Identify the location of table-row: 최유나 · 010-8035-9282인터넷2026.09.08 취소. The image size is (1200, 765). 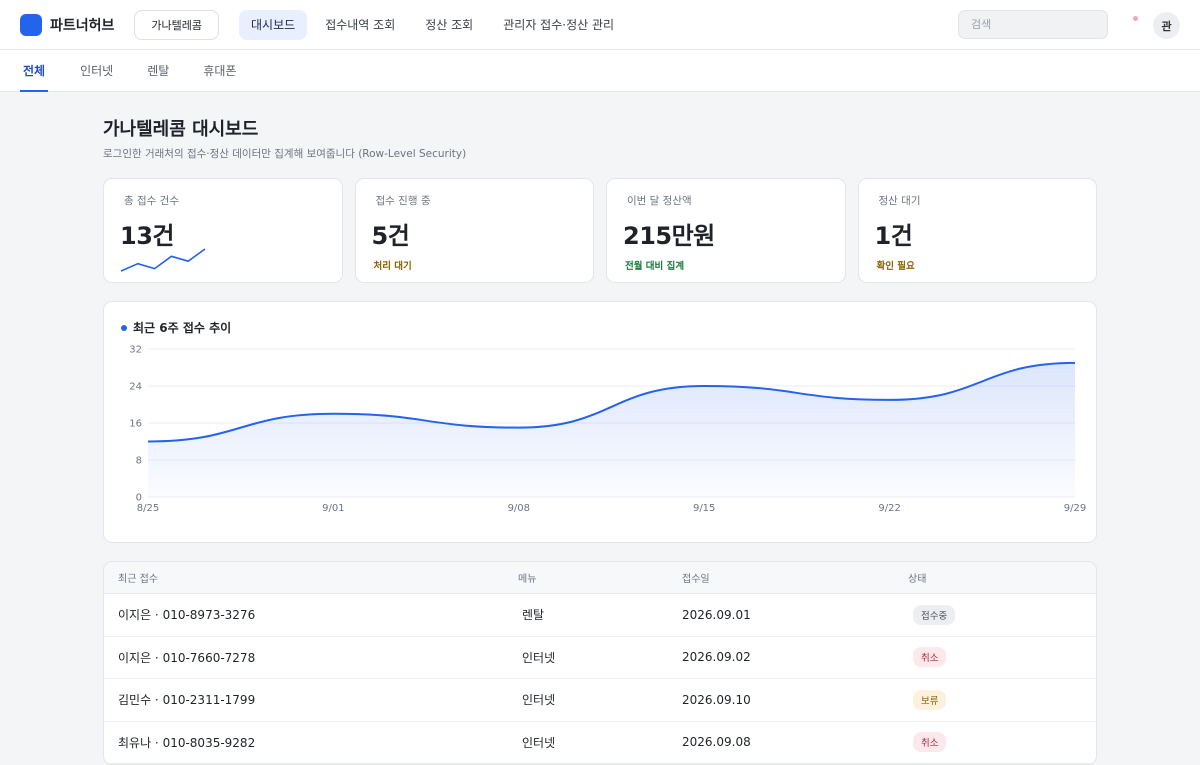
(600, 743).